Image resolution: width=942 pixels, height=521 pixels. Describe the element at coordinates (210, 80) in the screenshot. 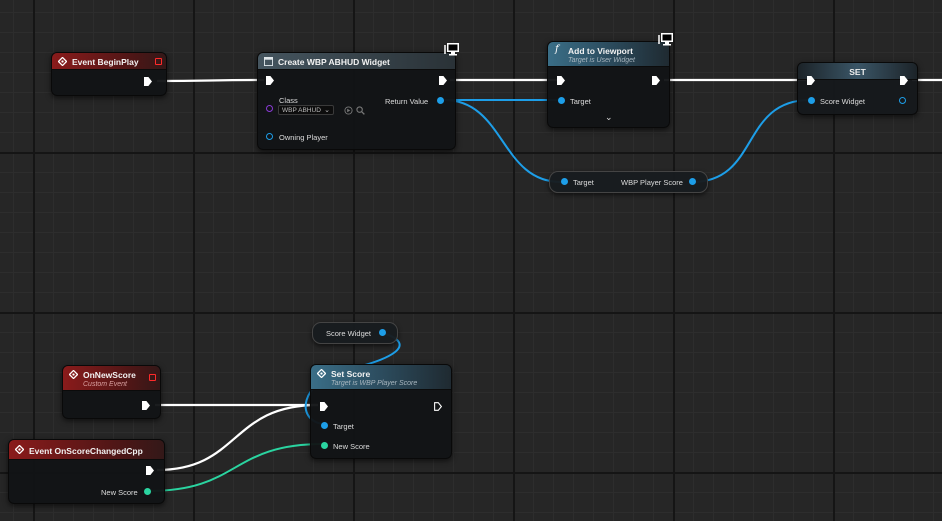

I see `exec-wire-beginplay-create` at that location.